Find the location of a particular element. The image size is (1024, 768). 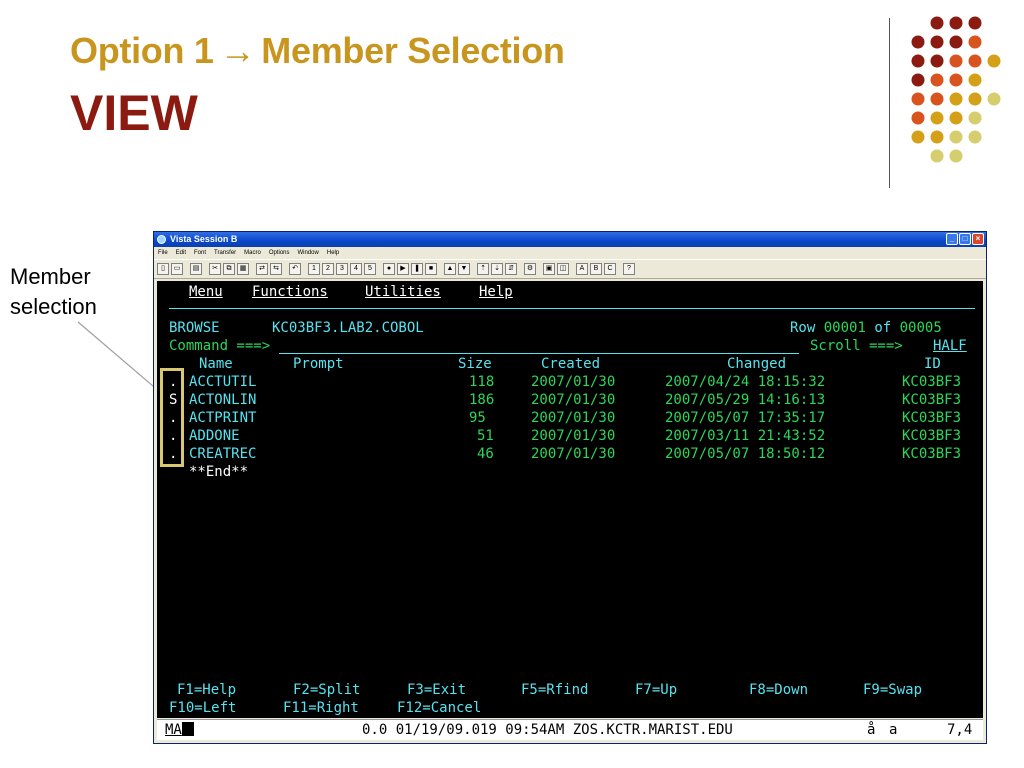

scroll-field: HALF is located at coordinates (950, 346).